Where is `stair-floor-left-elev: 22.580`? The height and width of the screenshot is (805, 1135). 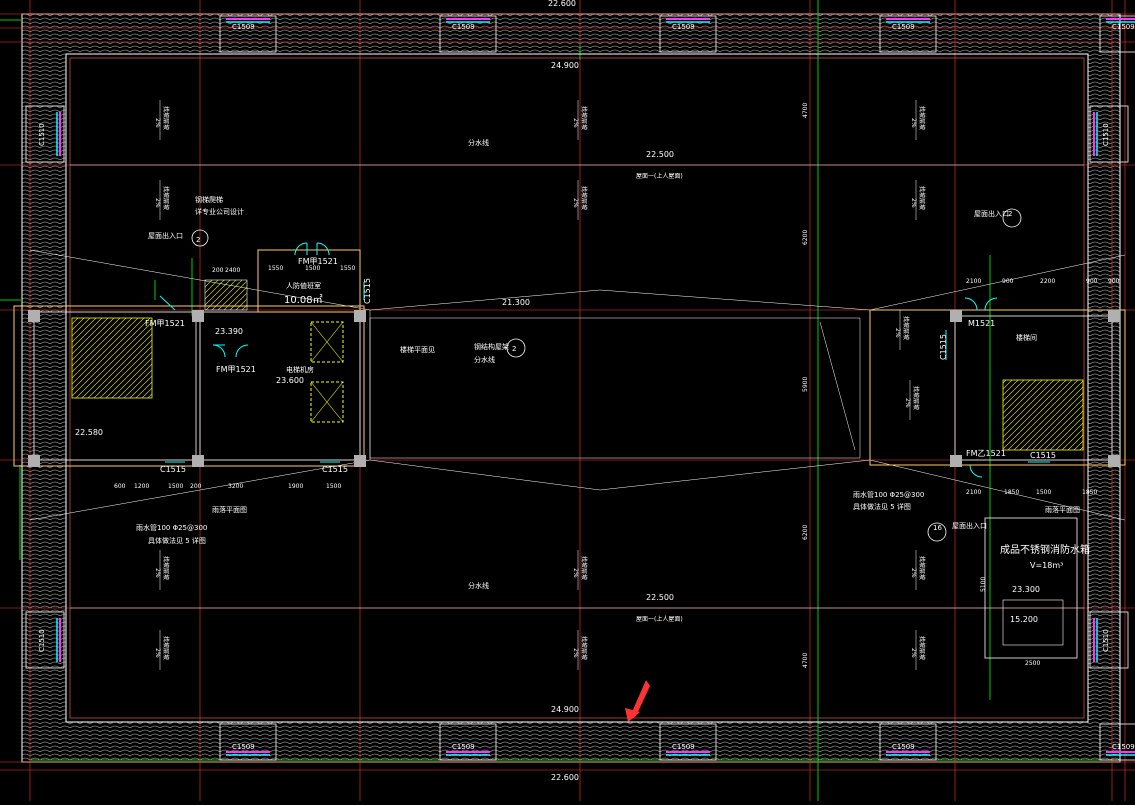 stair-floor-left-elev: 22.580 is located at coordinates (89, 432).